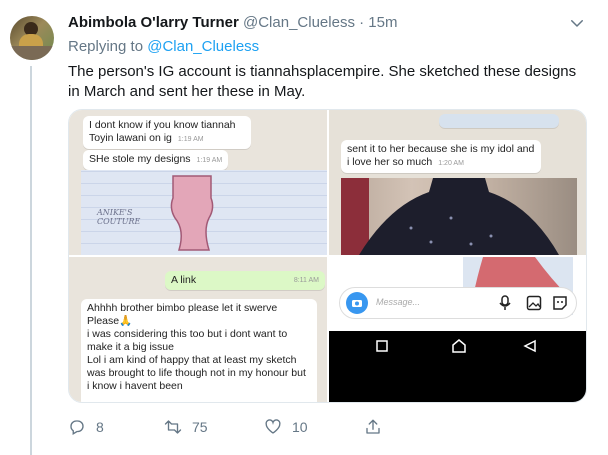 The height and width of the screenshot is (455, 608). Describe the element at coordinates (382, 346) in the screenshot. I see `overview-square-icon` at that location.